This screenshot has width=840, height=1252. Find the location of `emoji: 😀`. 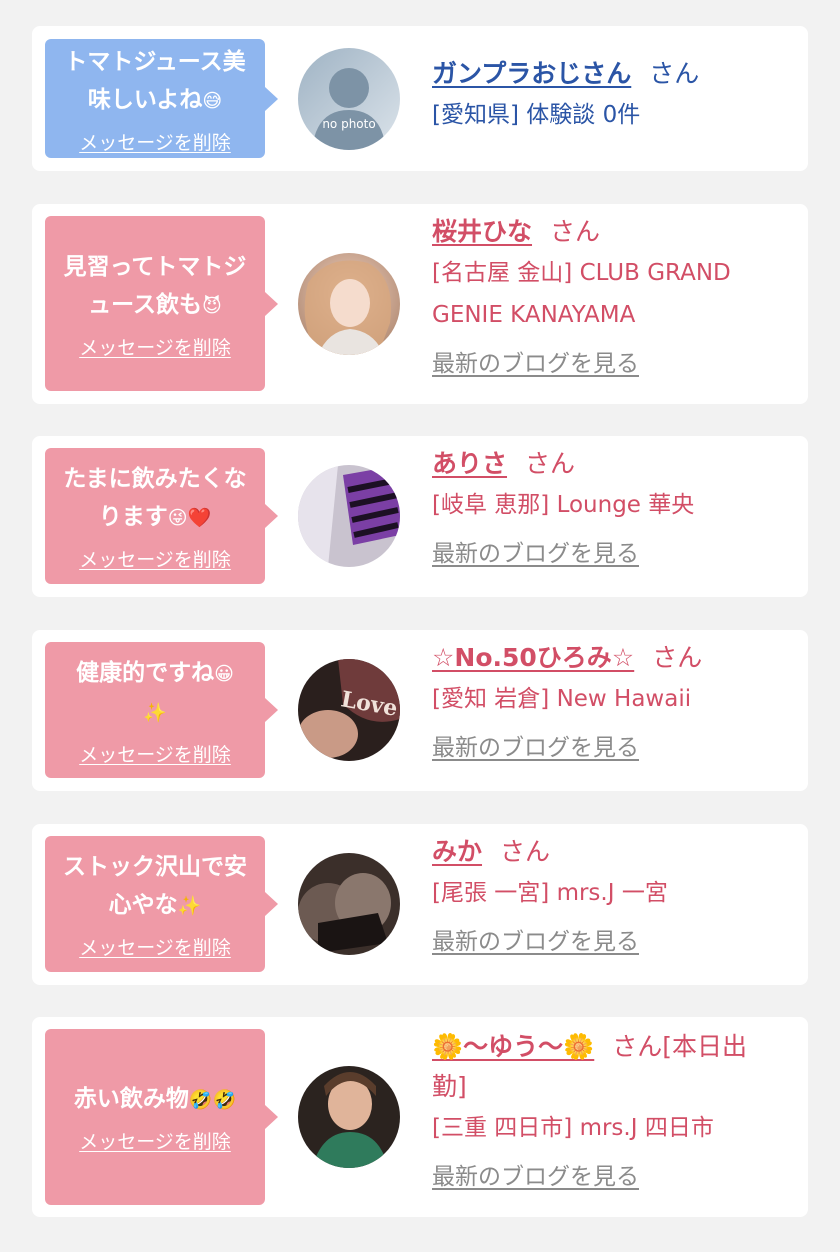

emoji: 😀 is located at coordinates (224, 673).